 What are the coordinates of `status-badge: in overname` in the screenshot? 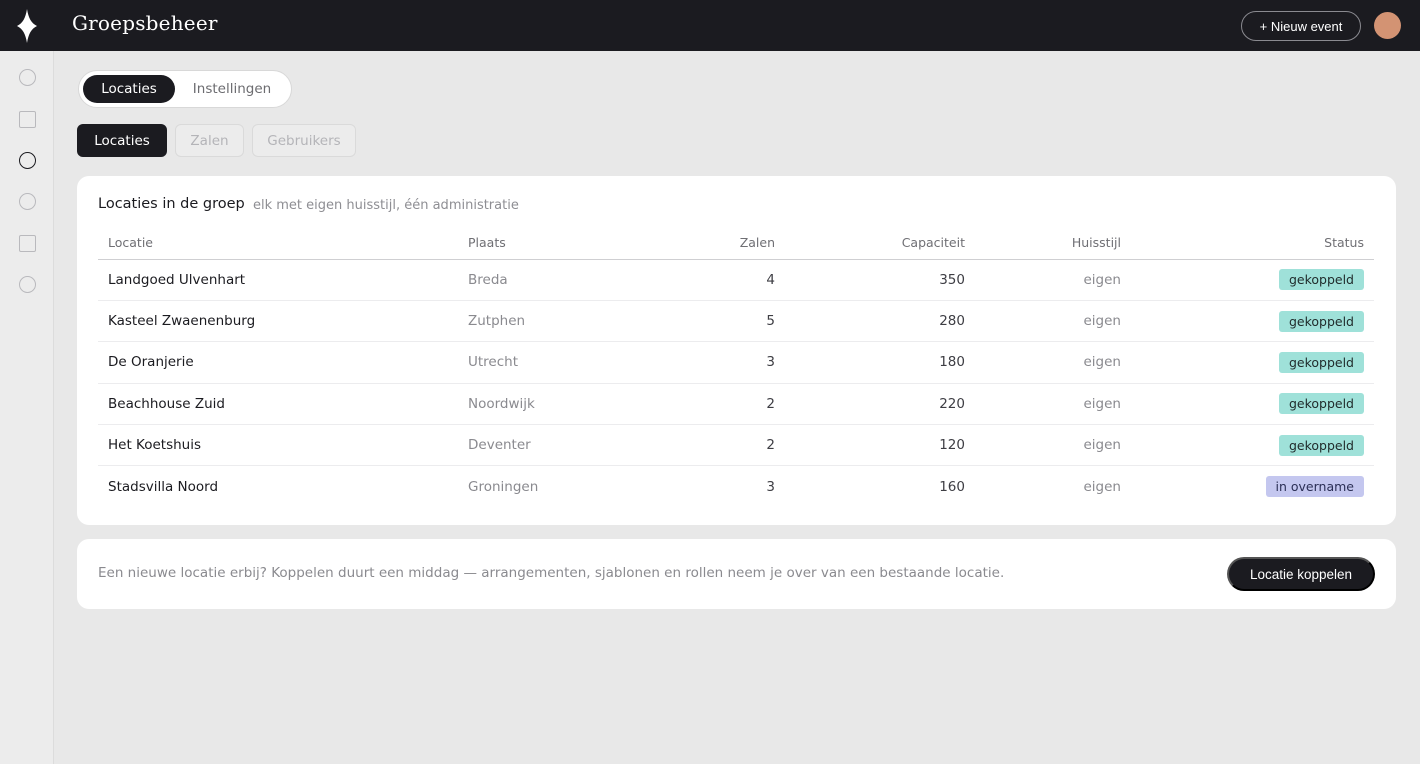 It's located at (1314, 487).